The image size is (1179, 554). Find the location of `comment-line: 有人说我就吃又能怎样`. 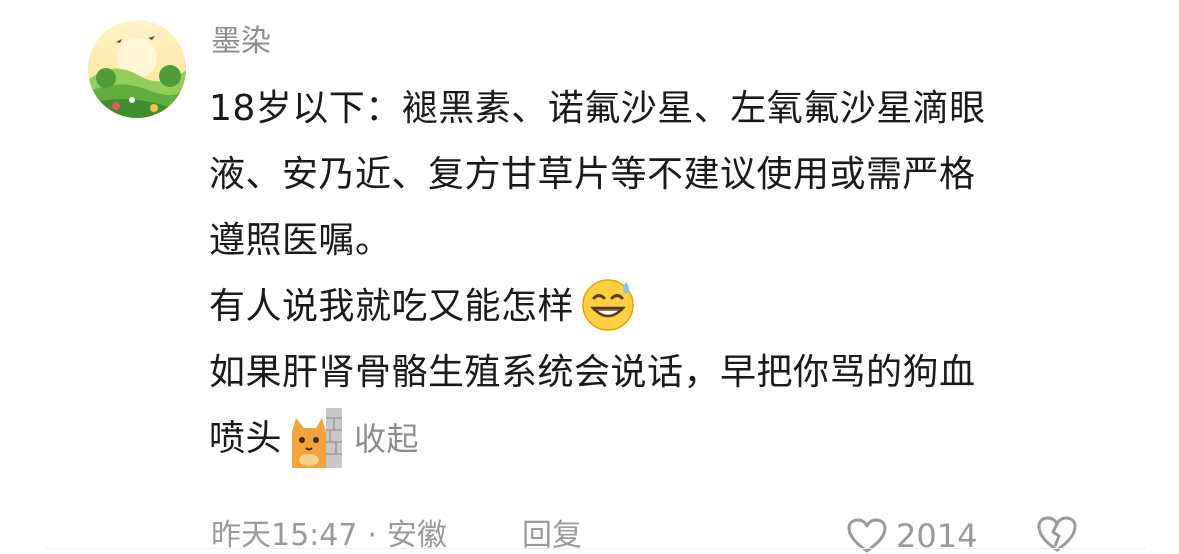

comment-line: 有人说我就吃又能怎样 is located at coordinates (392, 306).